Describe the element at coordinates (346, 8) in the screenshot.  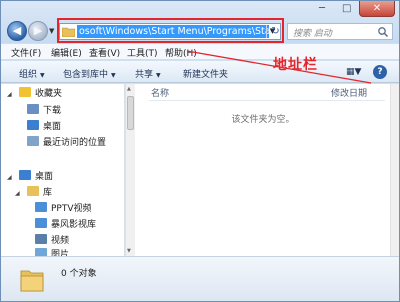
I see `maximize-button: □` at that location.